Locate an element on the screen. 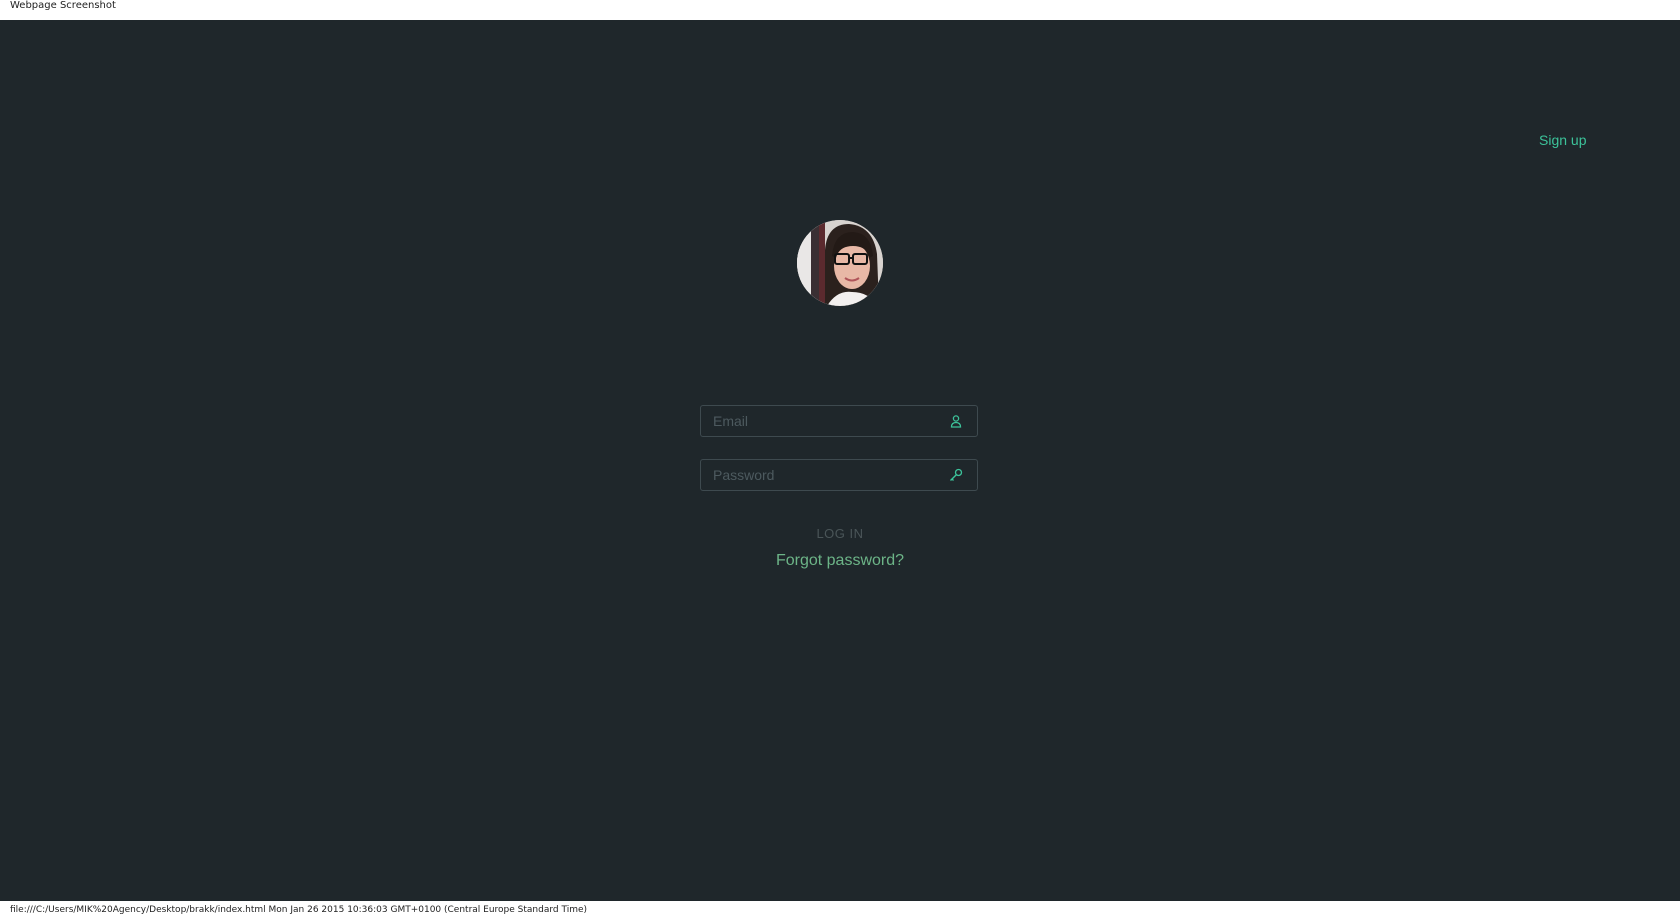  signup-link: Sign up is located at coordinates (1562, 140).